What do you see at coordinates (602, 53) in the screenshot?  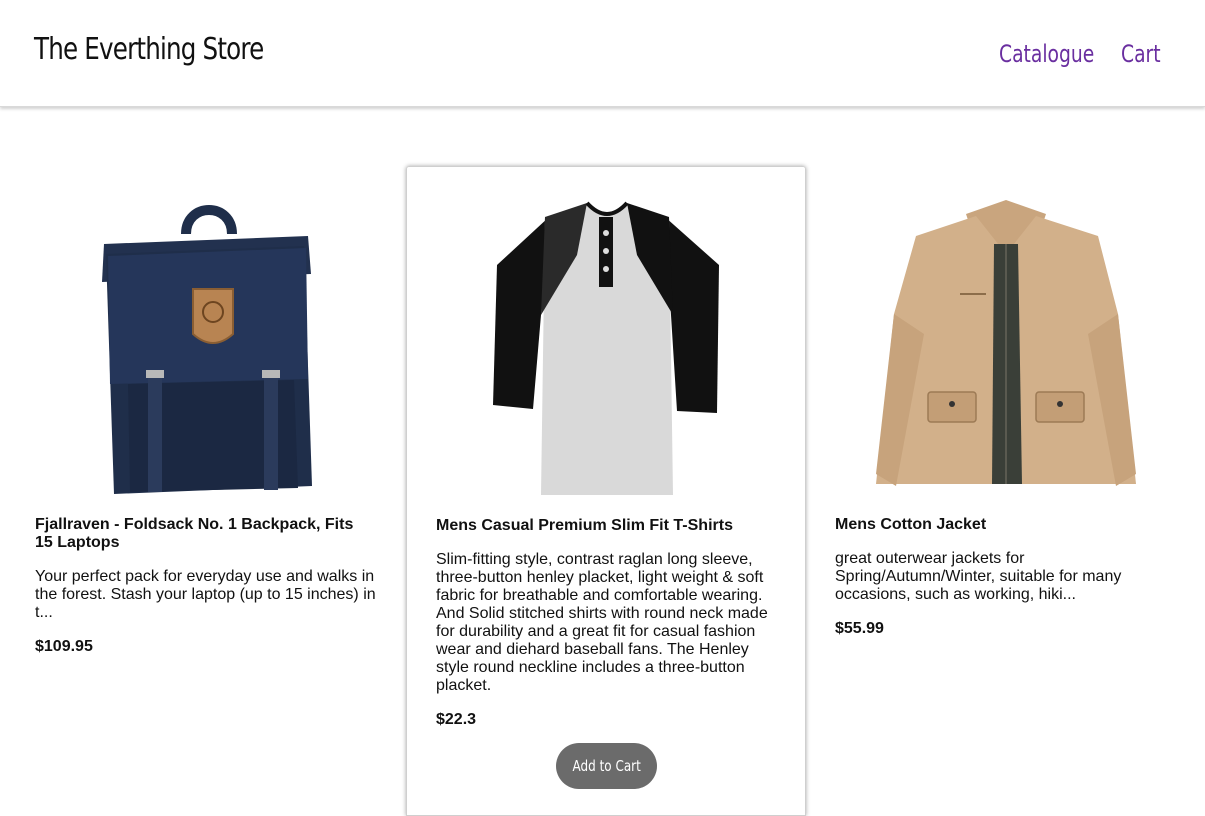 I see `site-header: The Everthing Store Catalogue Cart` at bounding box center [602, 53].